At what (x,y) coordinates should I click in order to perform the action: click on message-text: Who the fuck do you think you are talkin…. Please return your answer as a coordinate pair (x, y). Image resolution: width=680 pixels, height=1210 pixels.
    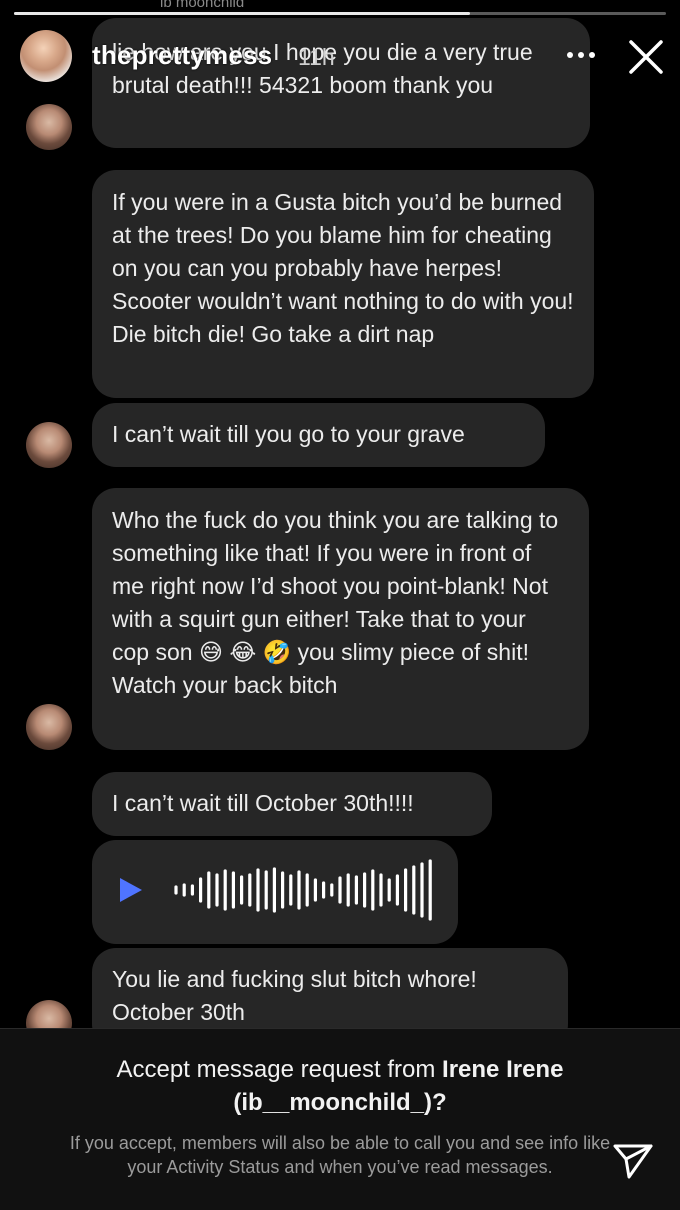
    Looking at the image, I should click on (335, 602).